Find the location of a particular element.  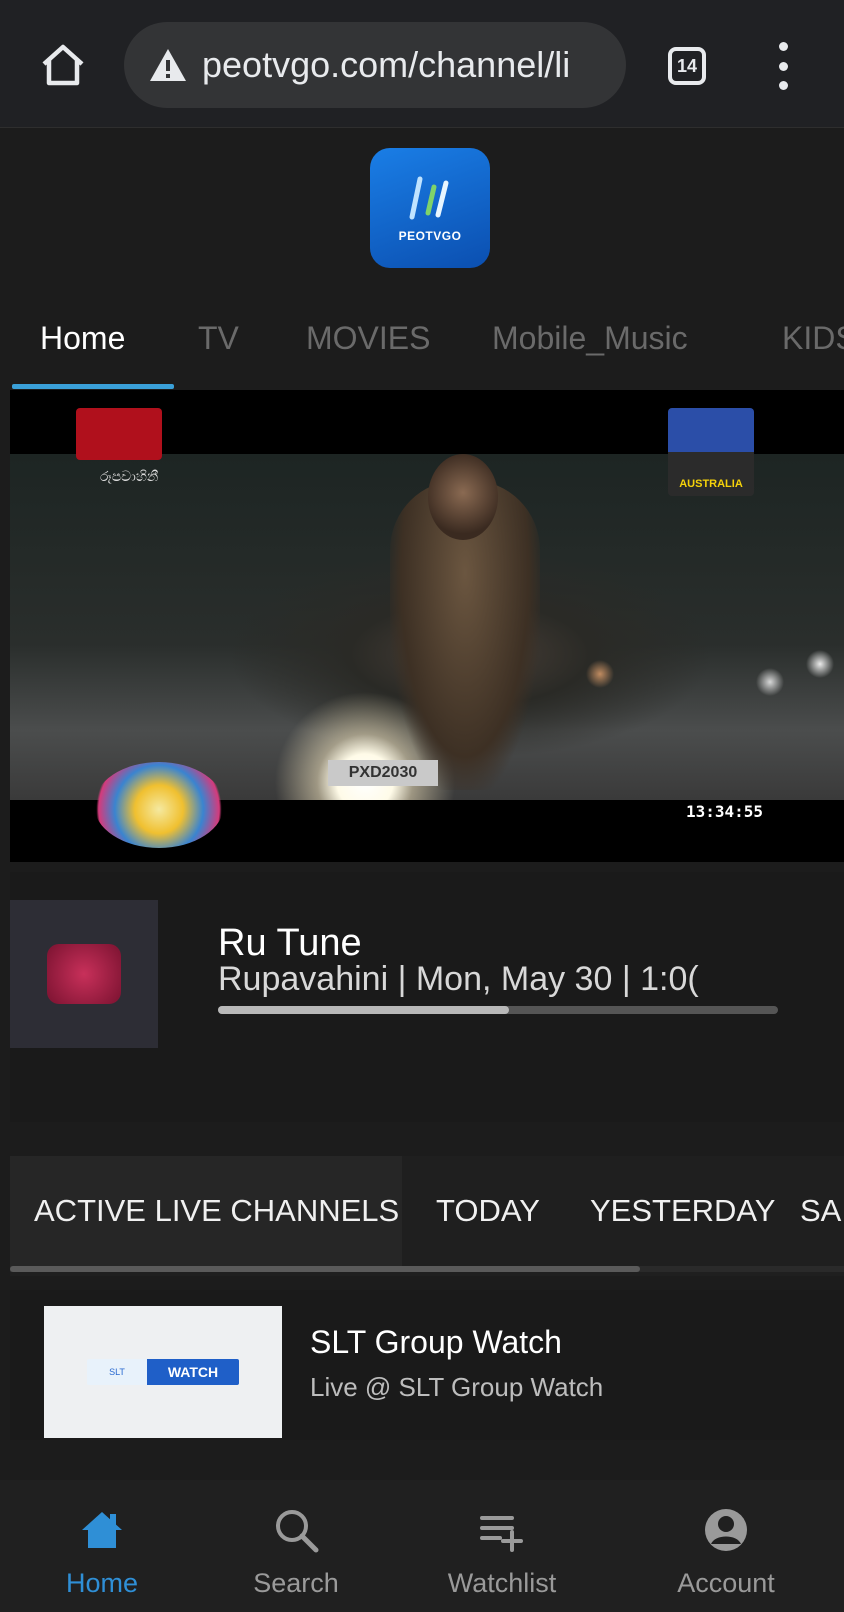

program-progress-bar is located at coordinates (498, 1010).